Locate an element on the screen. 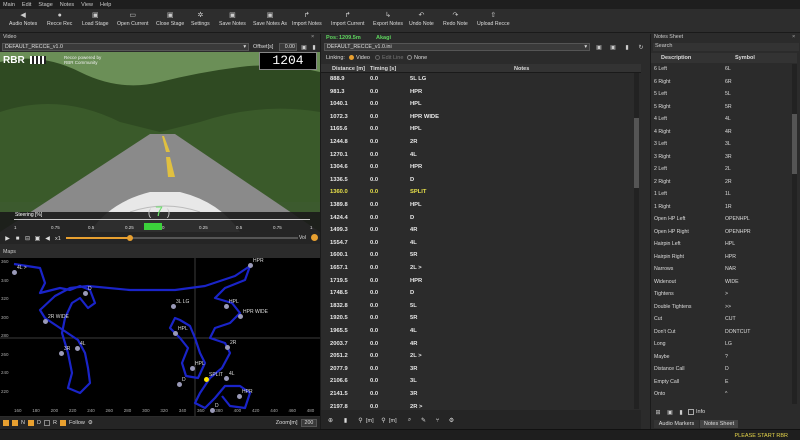 This screenshot has height=440, width=800. snapshot-icon: ▣ is located at coordinates (37, 238).